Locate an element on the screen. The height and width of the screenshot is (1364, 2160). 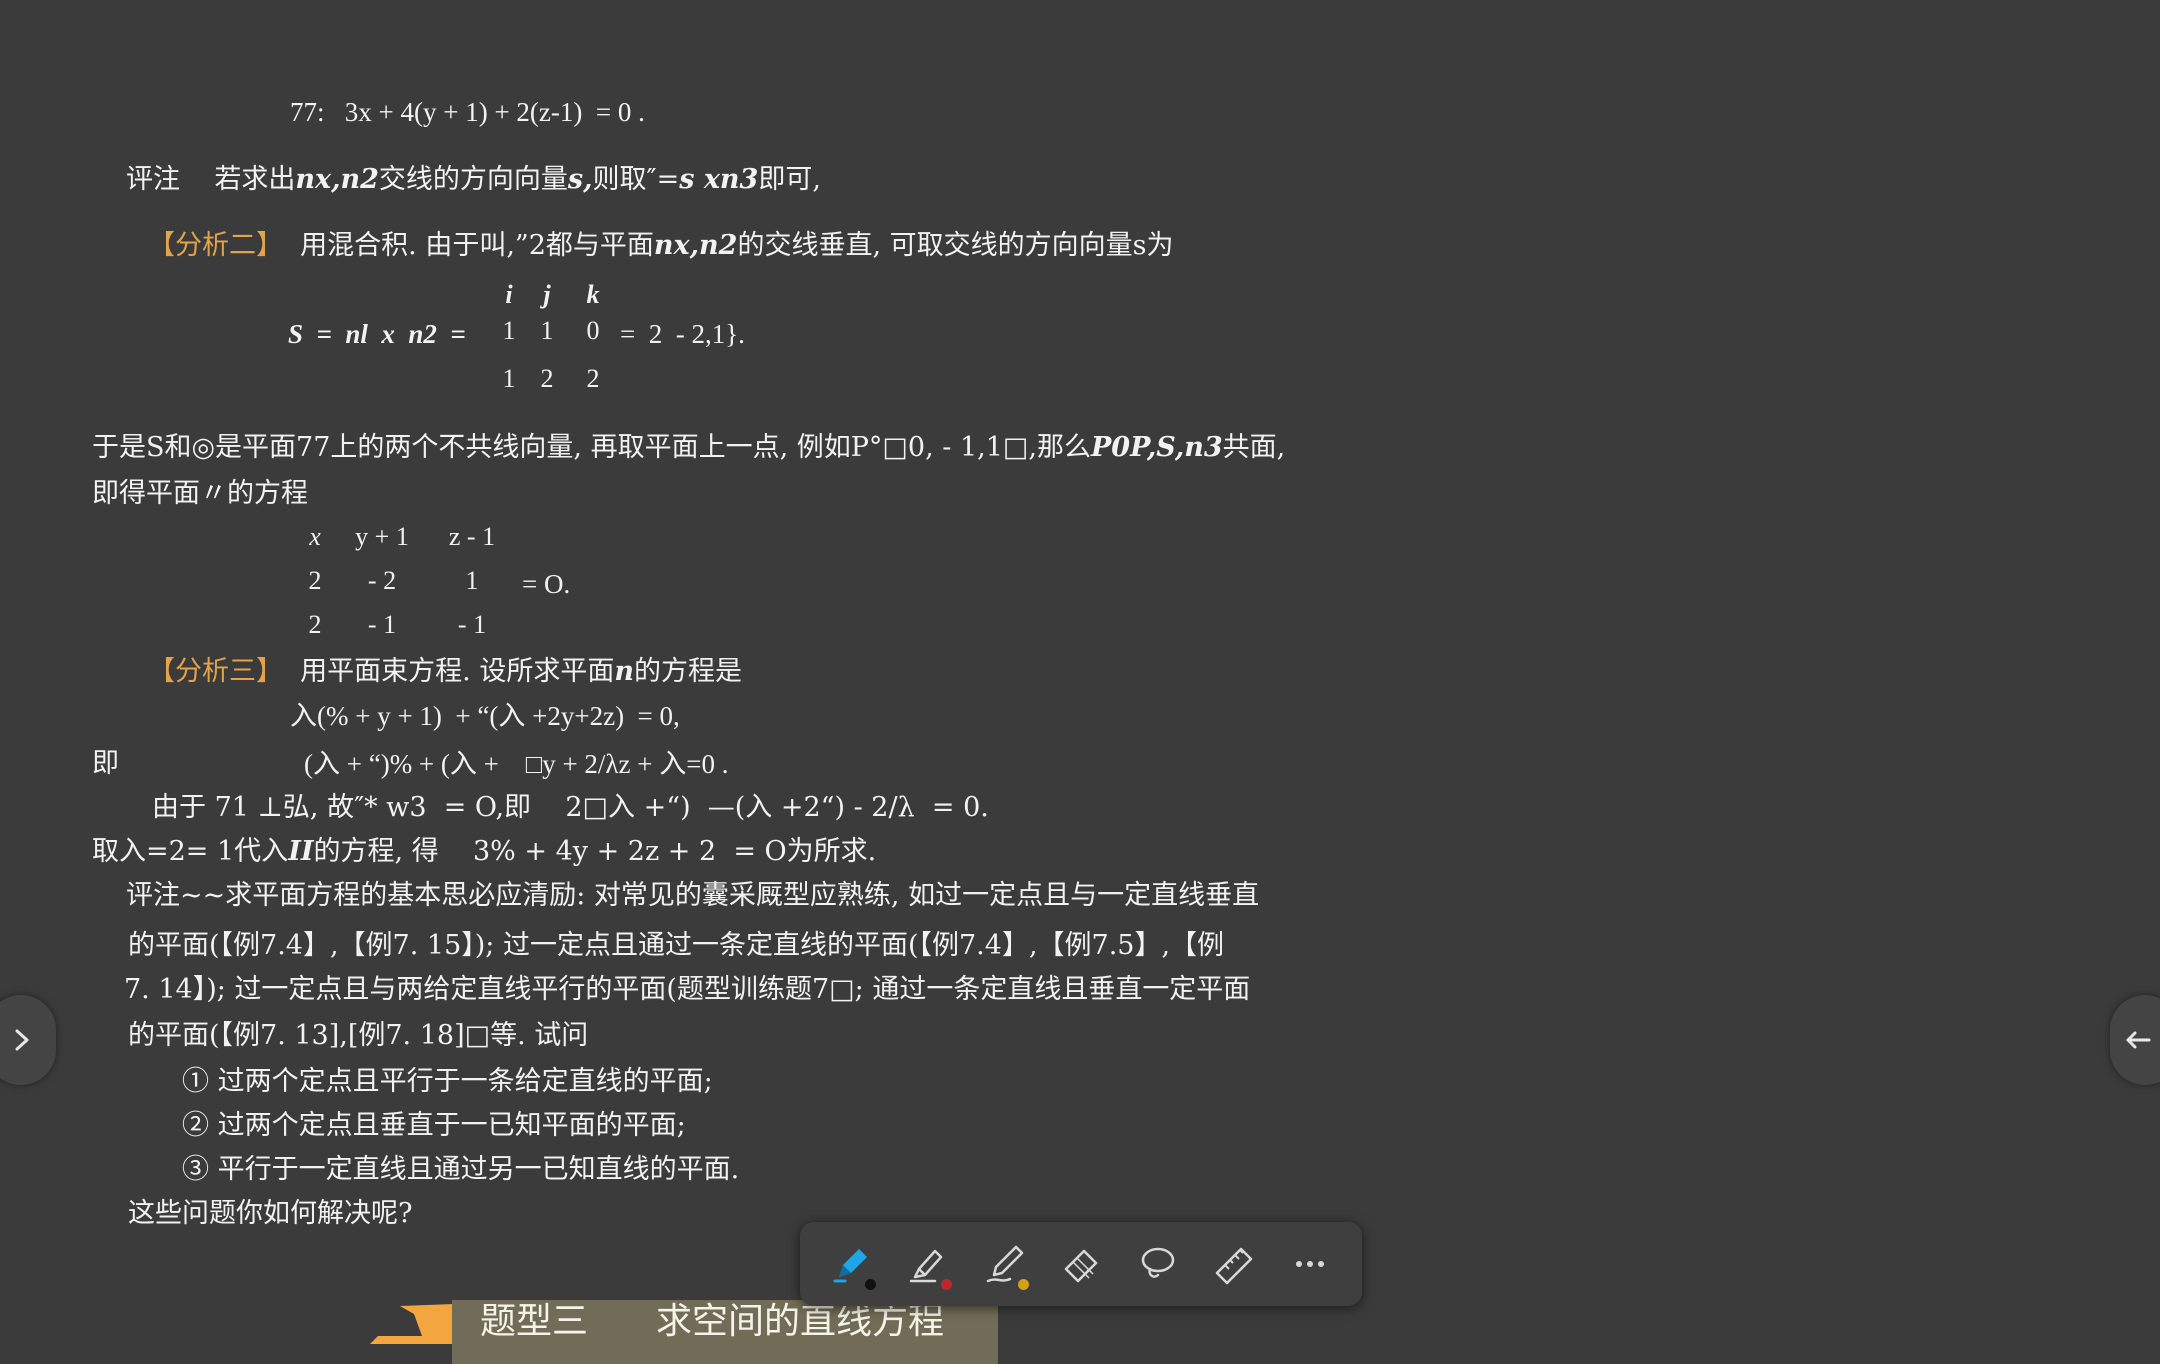
matrix1-r2c2: 2 is located at coordinates (593, 378).